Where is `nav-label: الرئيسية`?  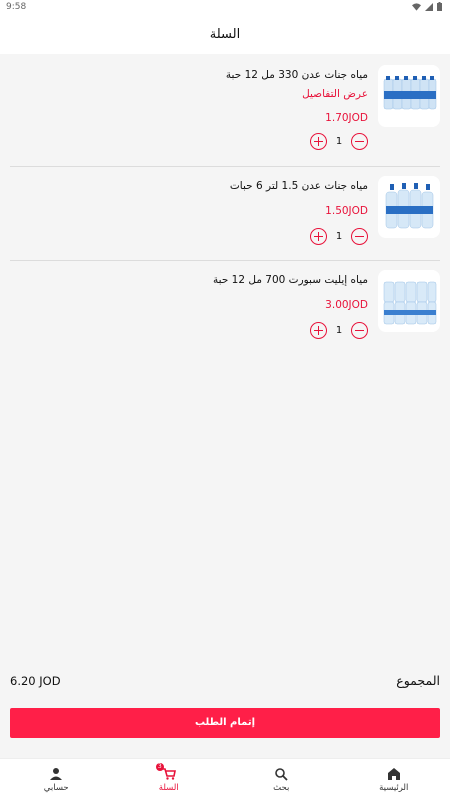
nav-label: الرئيسية is located at coordinates (394, 788).